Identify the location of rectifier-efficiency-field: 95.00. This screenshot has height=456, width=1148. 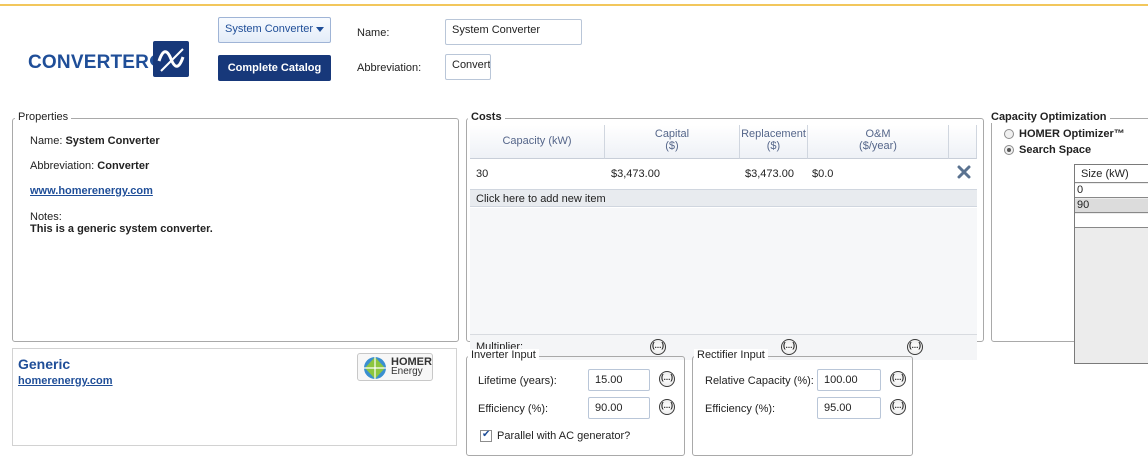
(849, 408).